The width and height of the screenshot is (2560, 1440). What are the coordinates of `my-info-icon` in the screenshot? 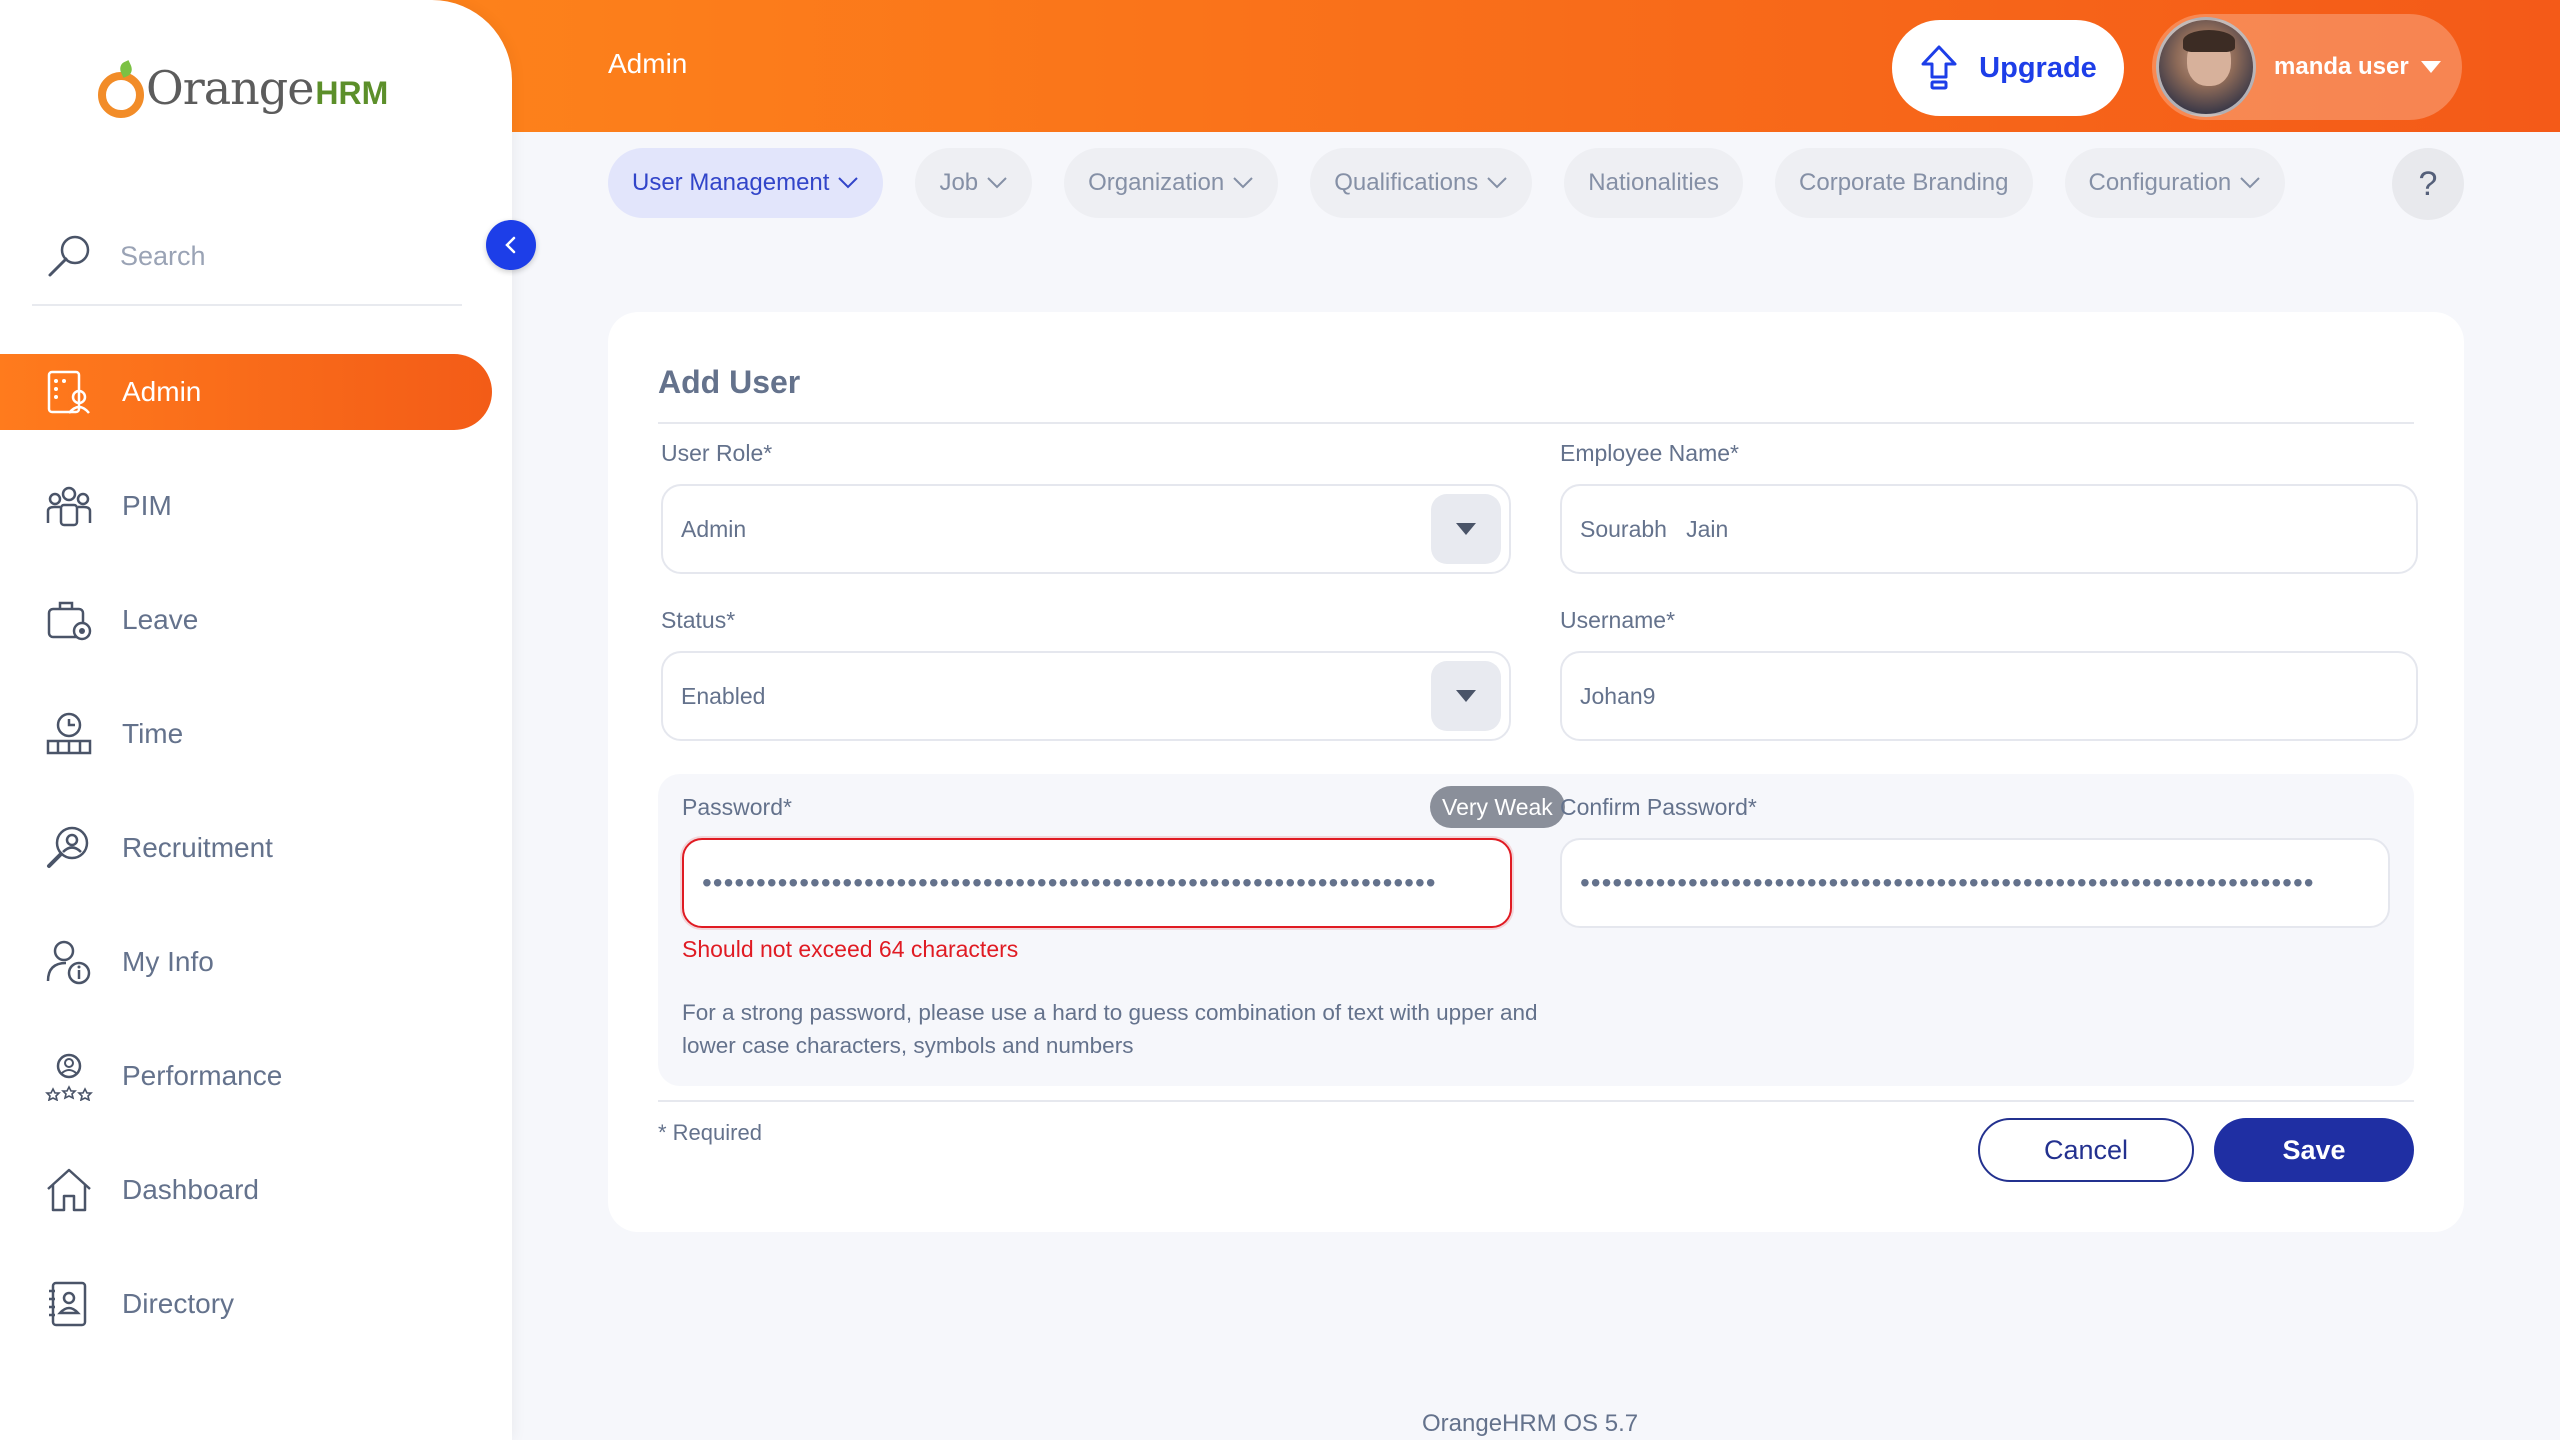 It's located at (68, 962).